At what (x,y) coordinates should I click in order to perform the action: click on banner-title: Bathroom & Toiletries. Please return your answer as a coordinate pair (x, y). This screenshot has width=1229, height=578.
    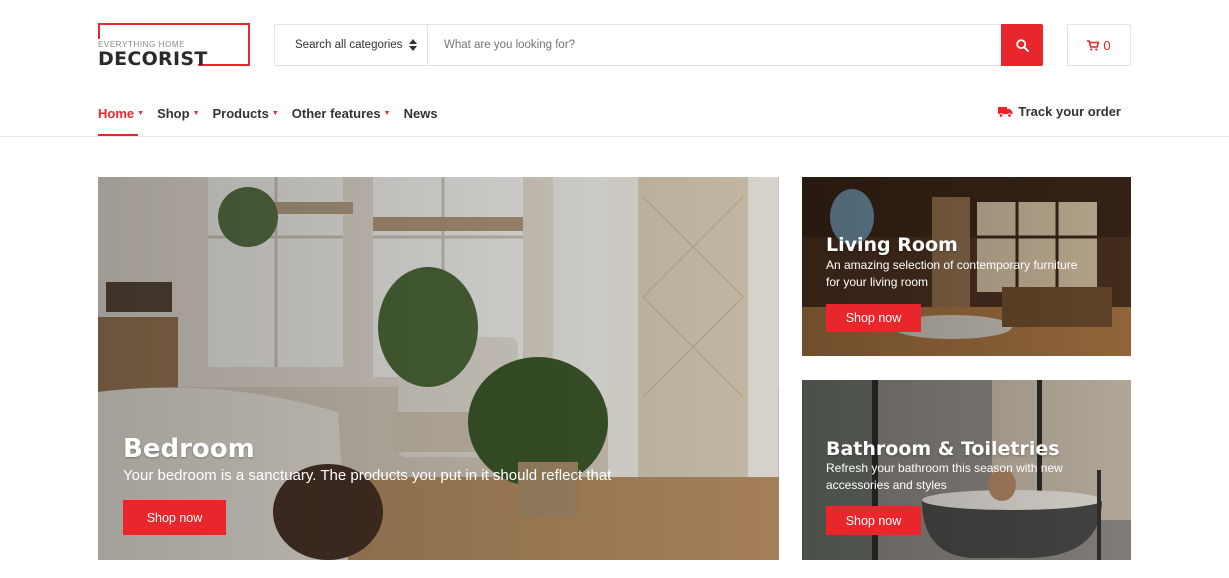
    Looking at the image, I should click on (943, 449).